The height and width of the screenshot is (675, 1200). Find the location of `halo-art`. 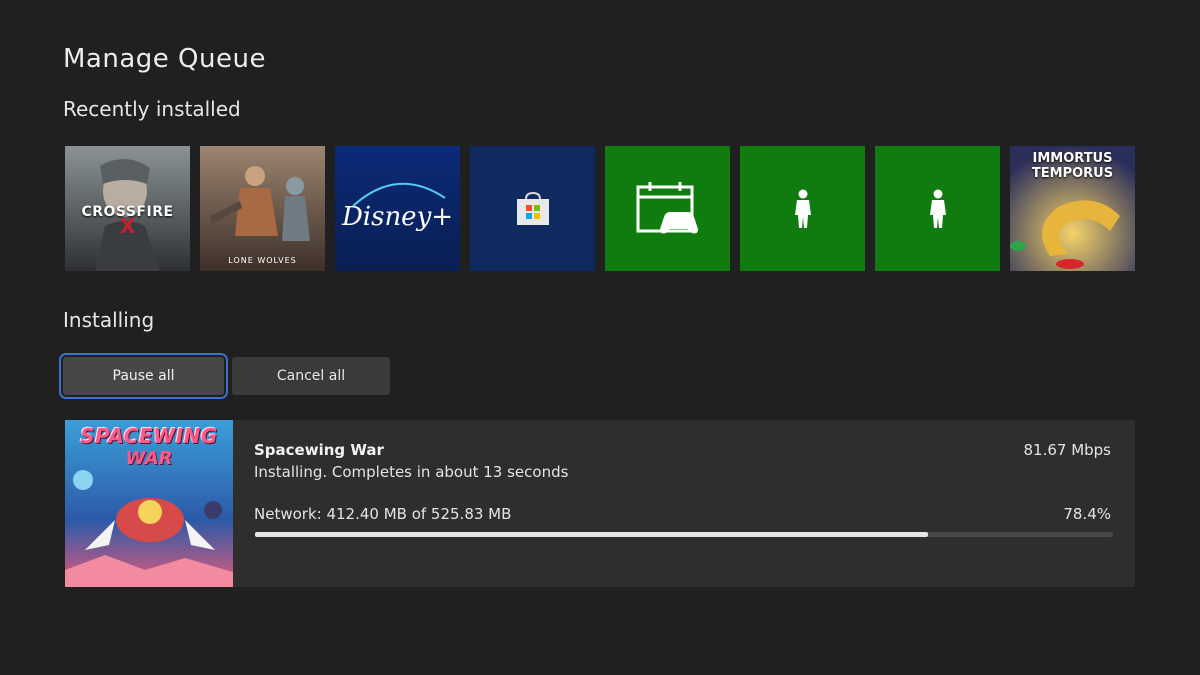

halo-art is located at coordinates (262, 208).